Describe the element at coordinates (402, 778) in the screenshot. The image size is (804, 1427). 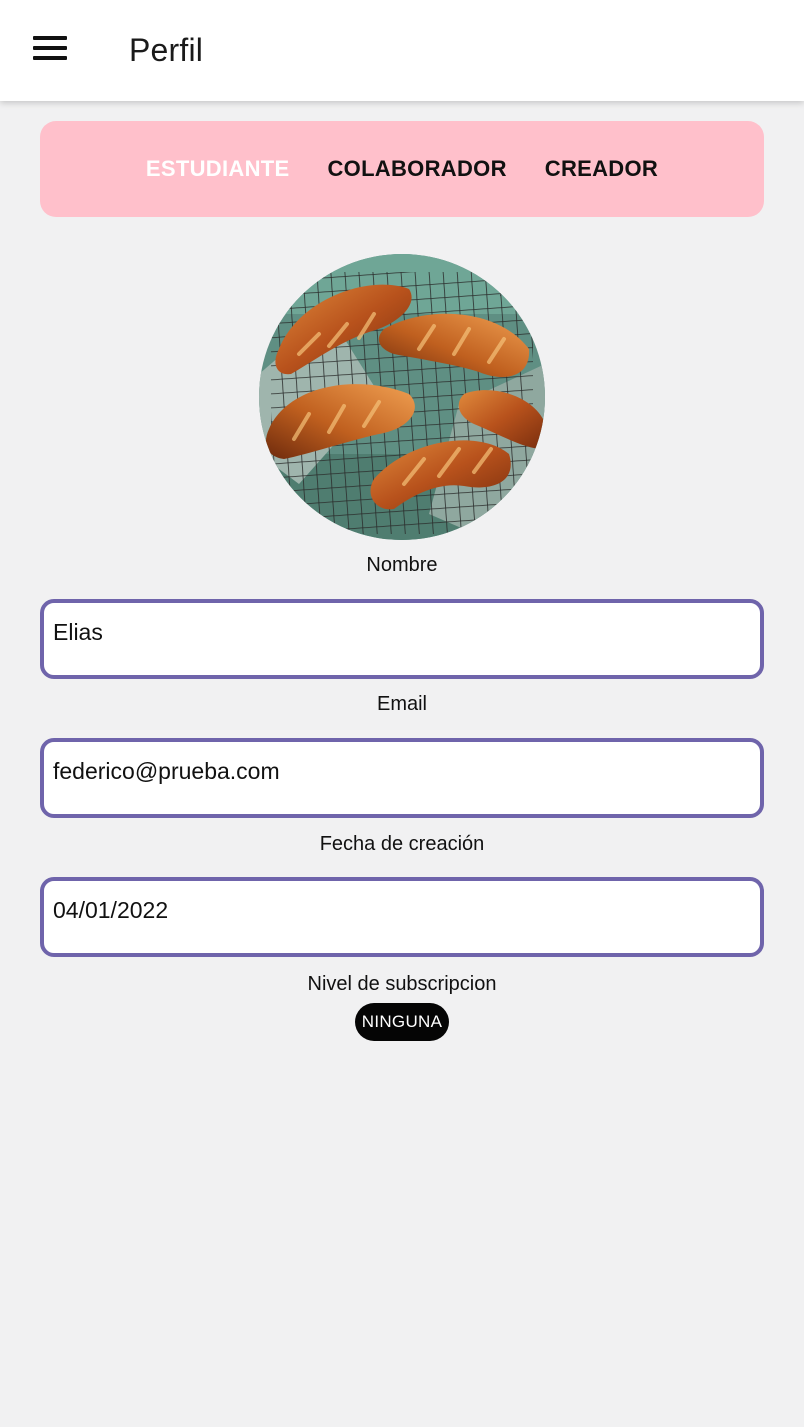
I see `email-field` at that location.